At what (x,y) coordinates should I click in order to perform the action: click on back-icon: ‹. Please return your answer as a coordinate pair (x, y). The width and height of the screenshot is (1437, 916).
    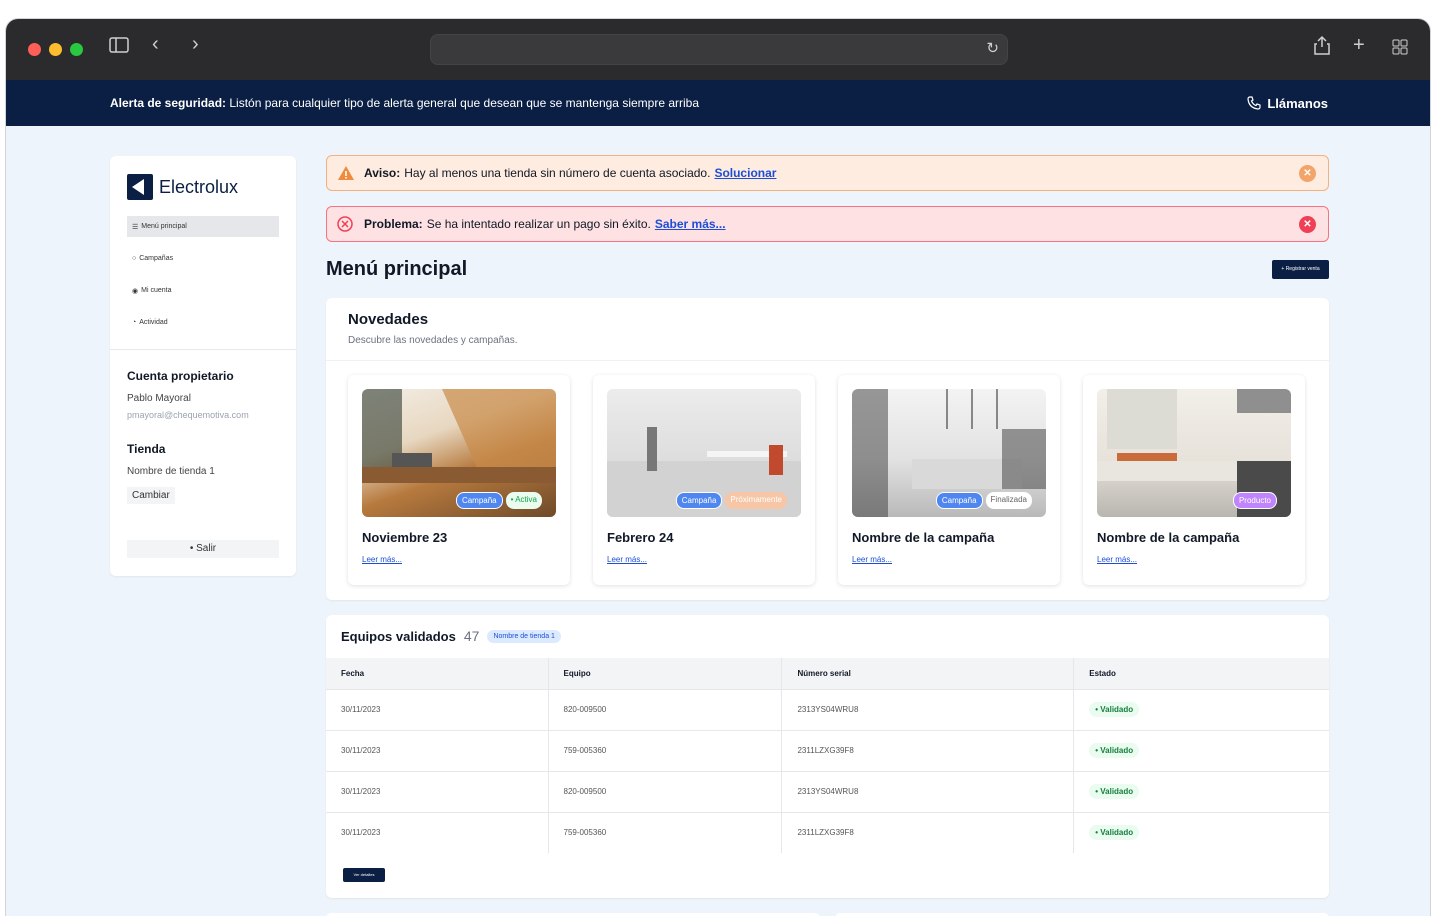
    Looking at the image, I should click on (155, 44).